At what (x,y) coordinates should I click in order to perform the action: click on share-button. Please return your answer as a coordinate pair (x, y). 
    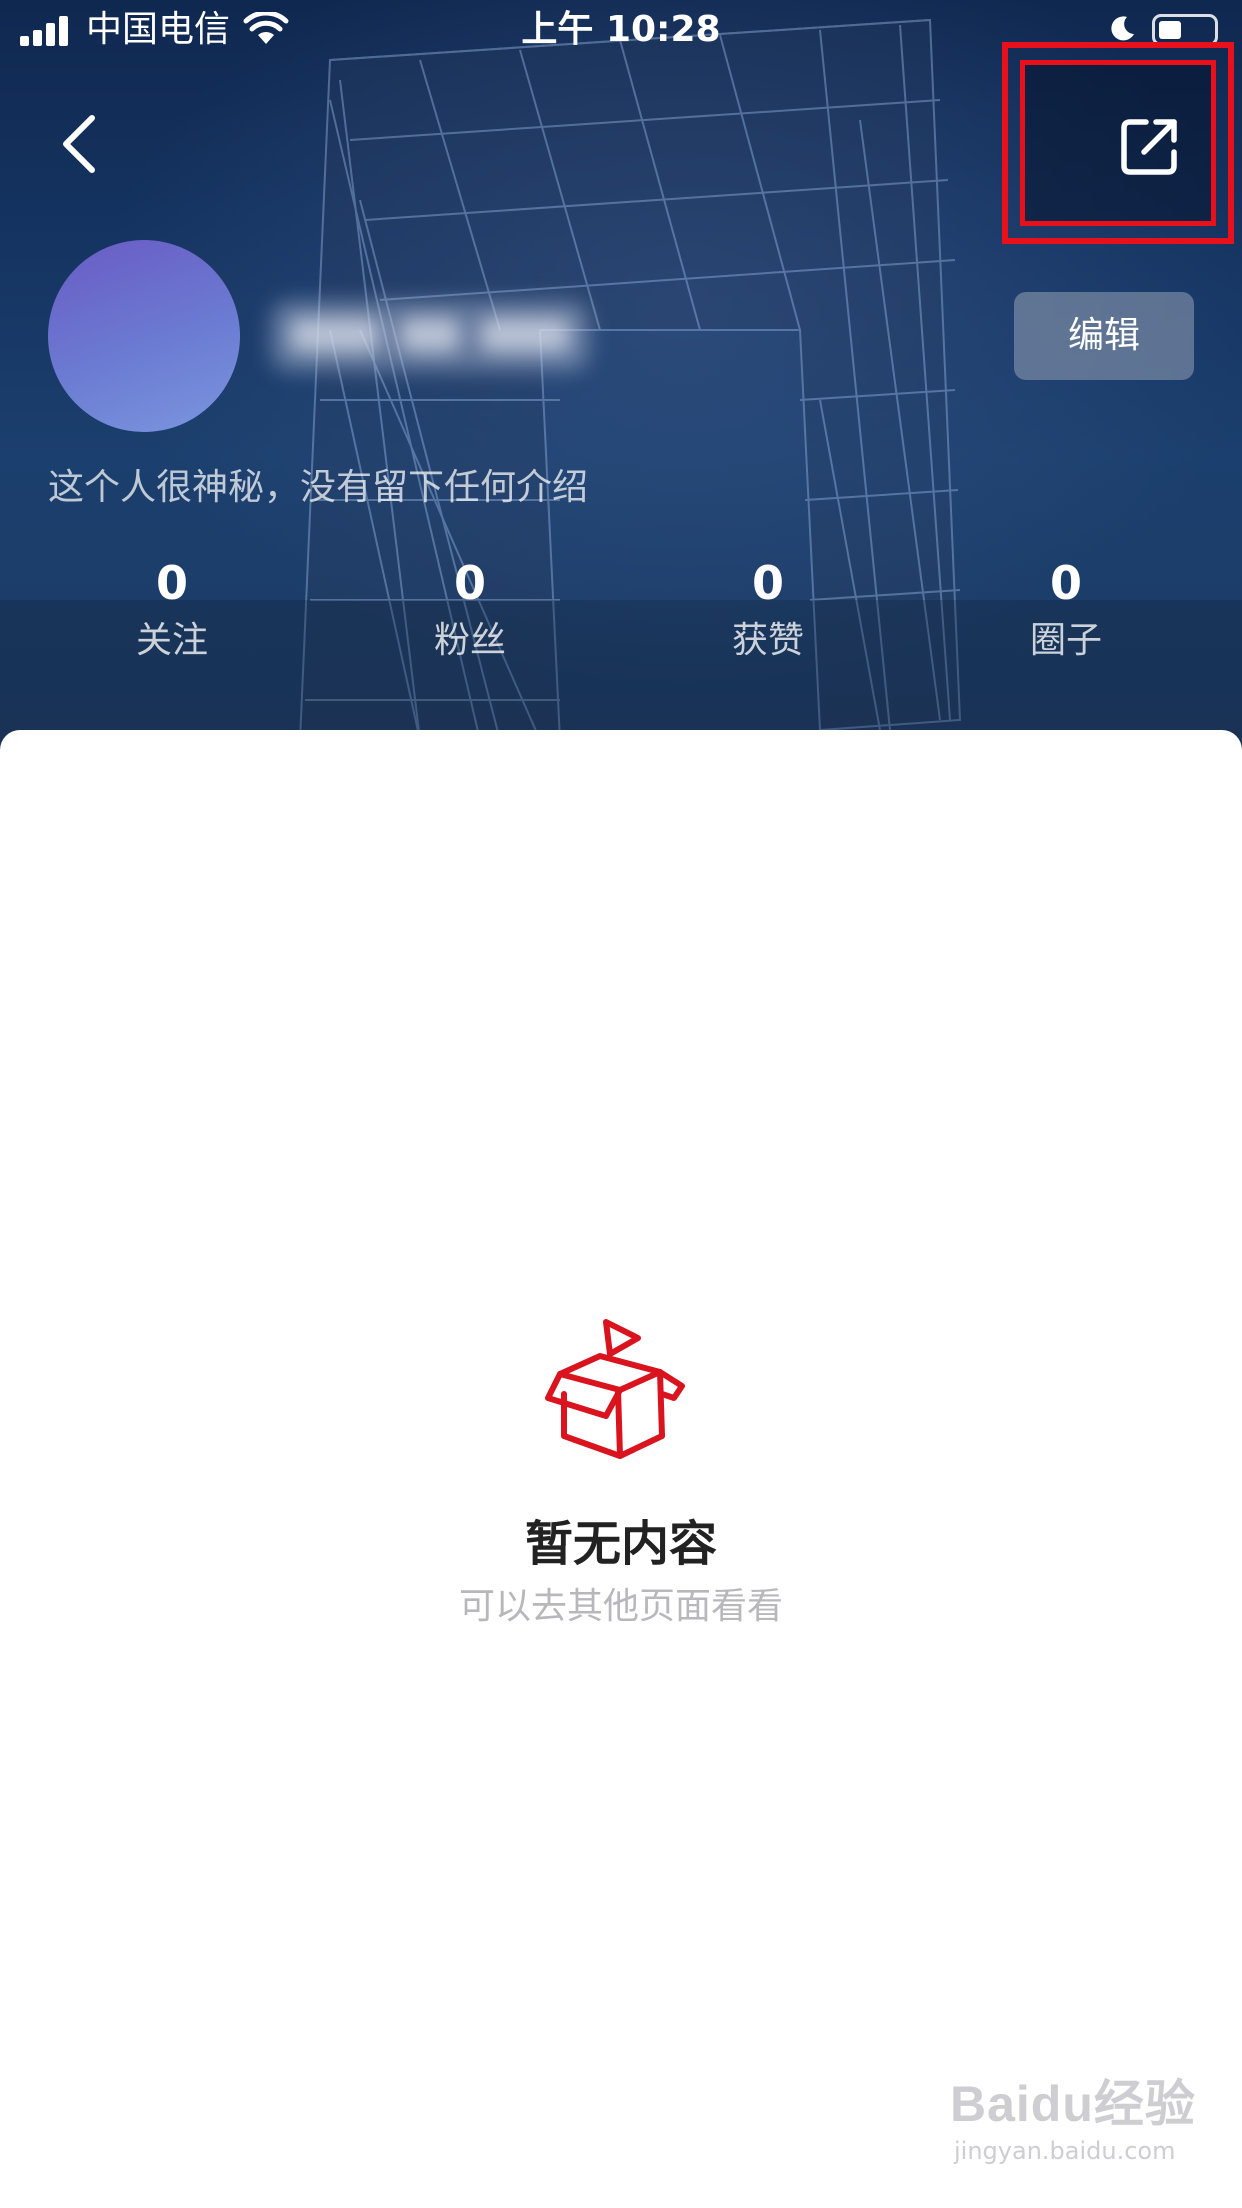
    Looking at the image, I should click on (1150, 146).